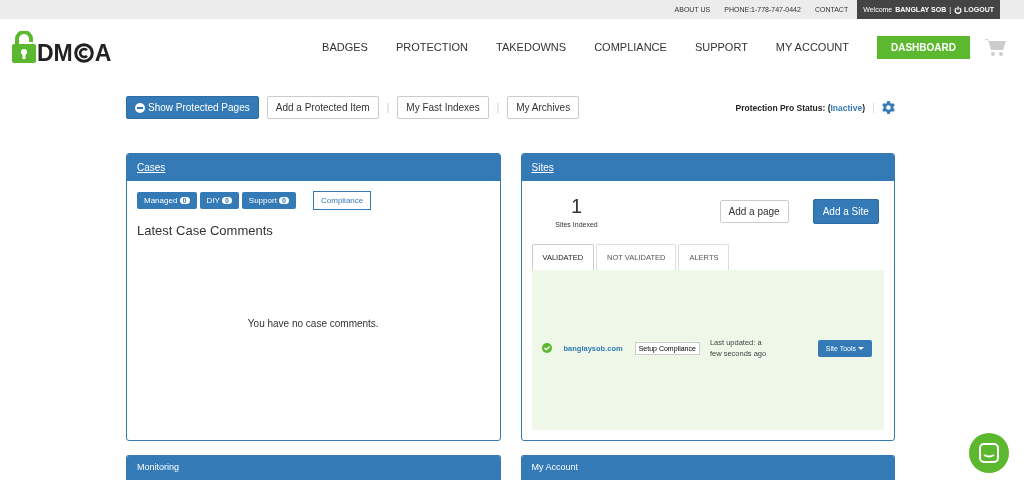 The height and width of the screenshot is (483, 1024). What do you see at coordinates (140, 107) in the screenshot?
I see `minus-circle-icon` at bounding box center [140, 107].